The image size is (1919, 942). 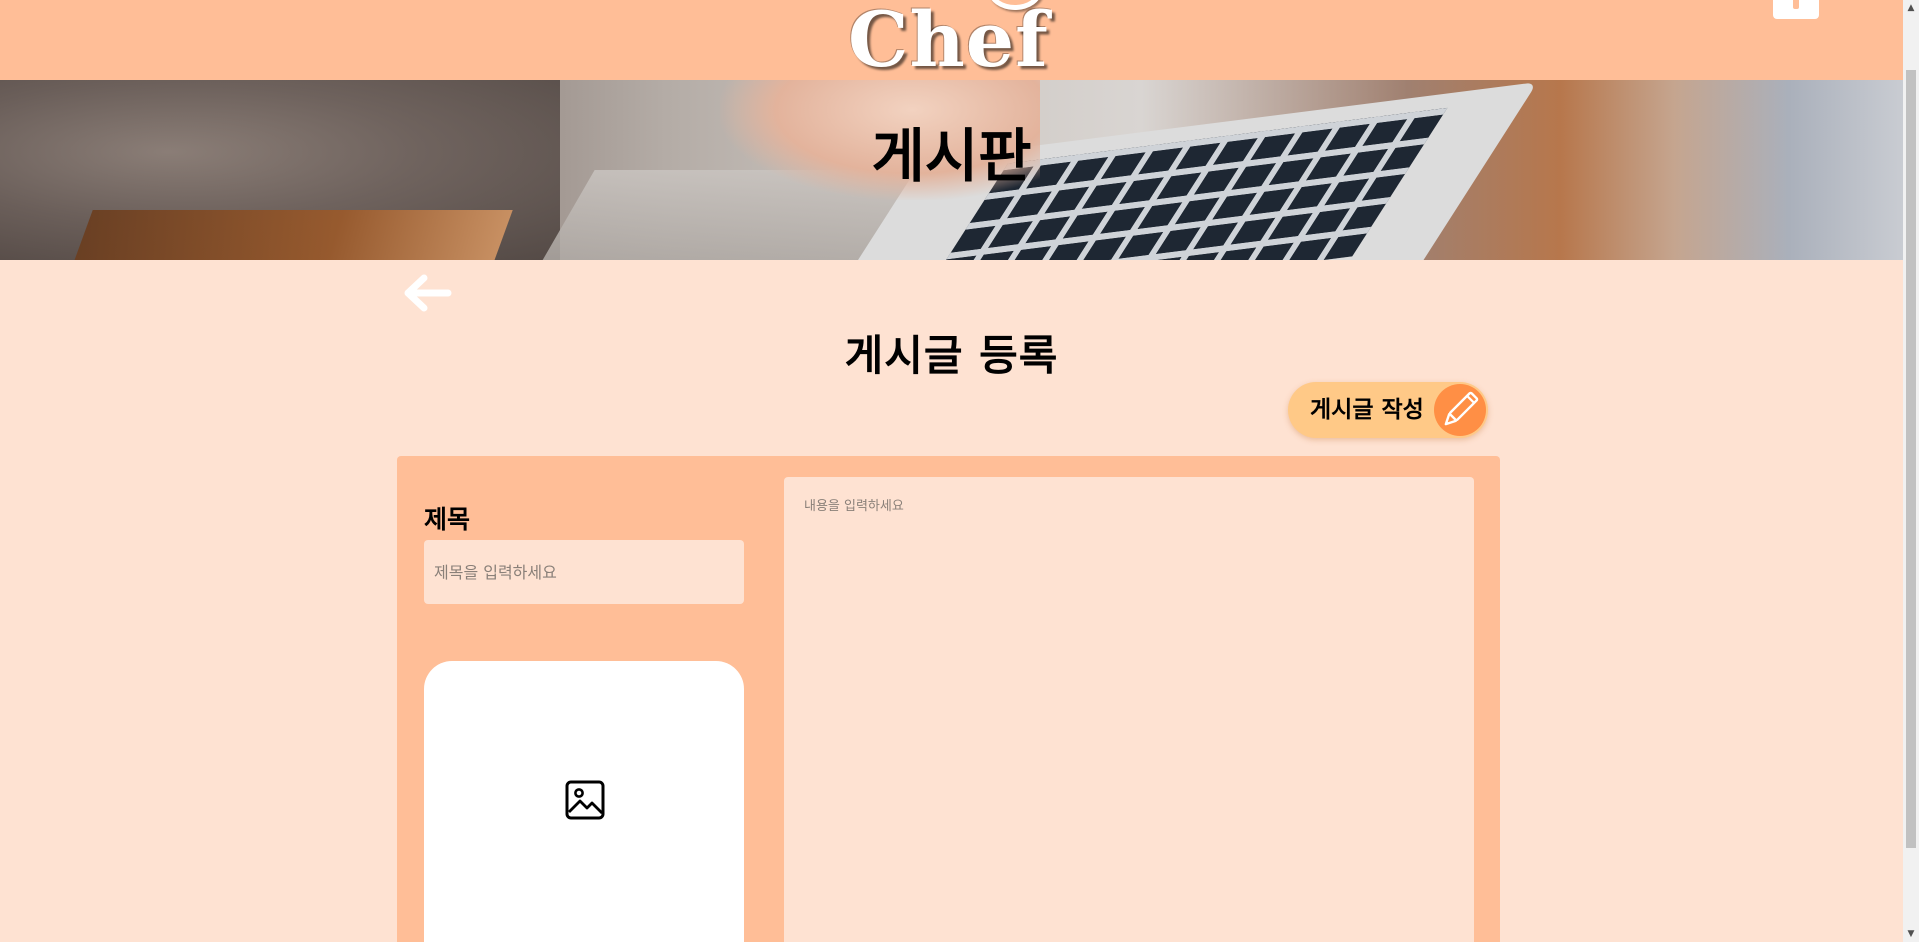 What do you see at coordinates (1460, 410) in the screenshot?
I see `pencil-icon` at bounding box center [1460, 410].